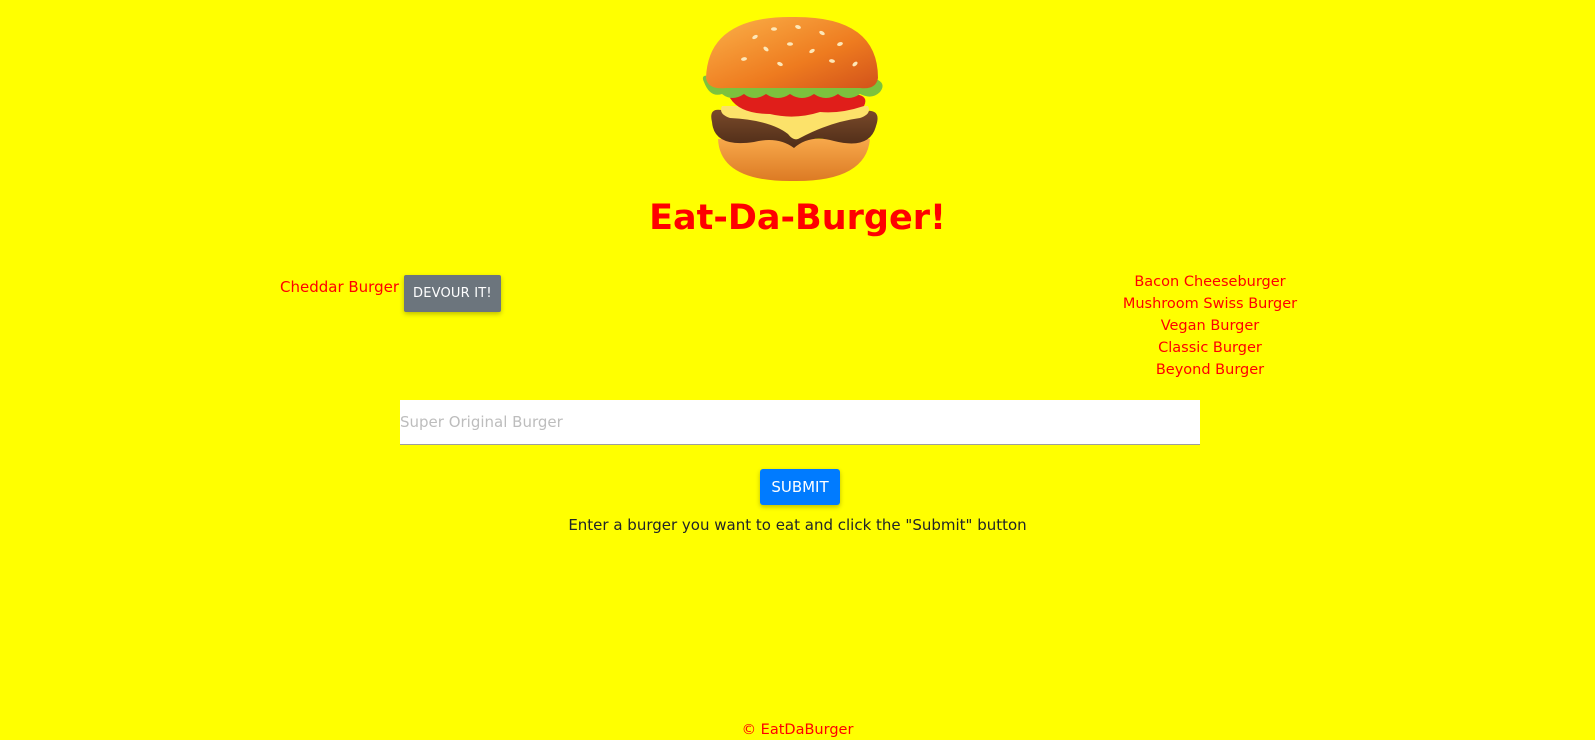  What do you see at coordinates (1210, 282) in the screenshot?
I see `devoured-item: Bacon Cheeseburger` at bounding box center [1210, 282].